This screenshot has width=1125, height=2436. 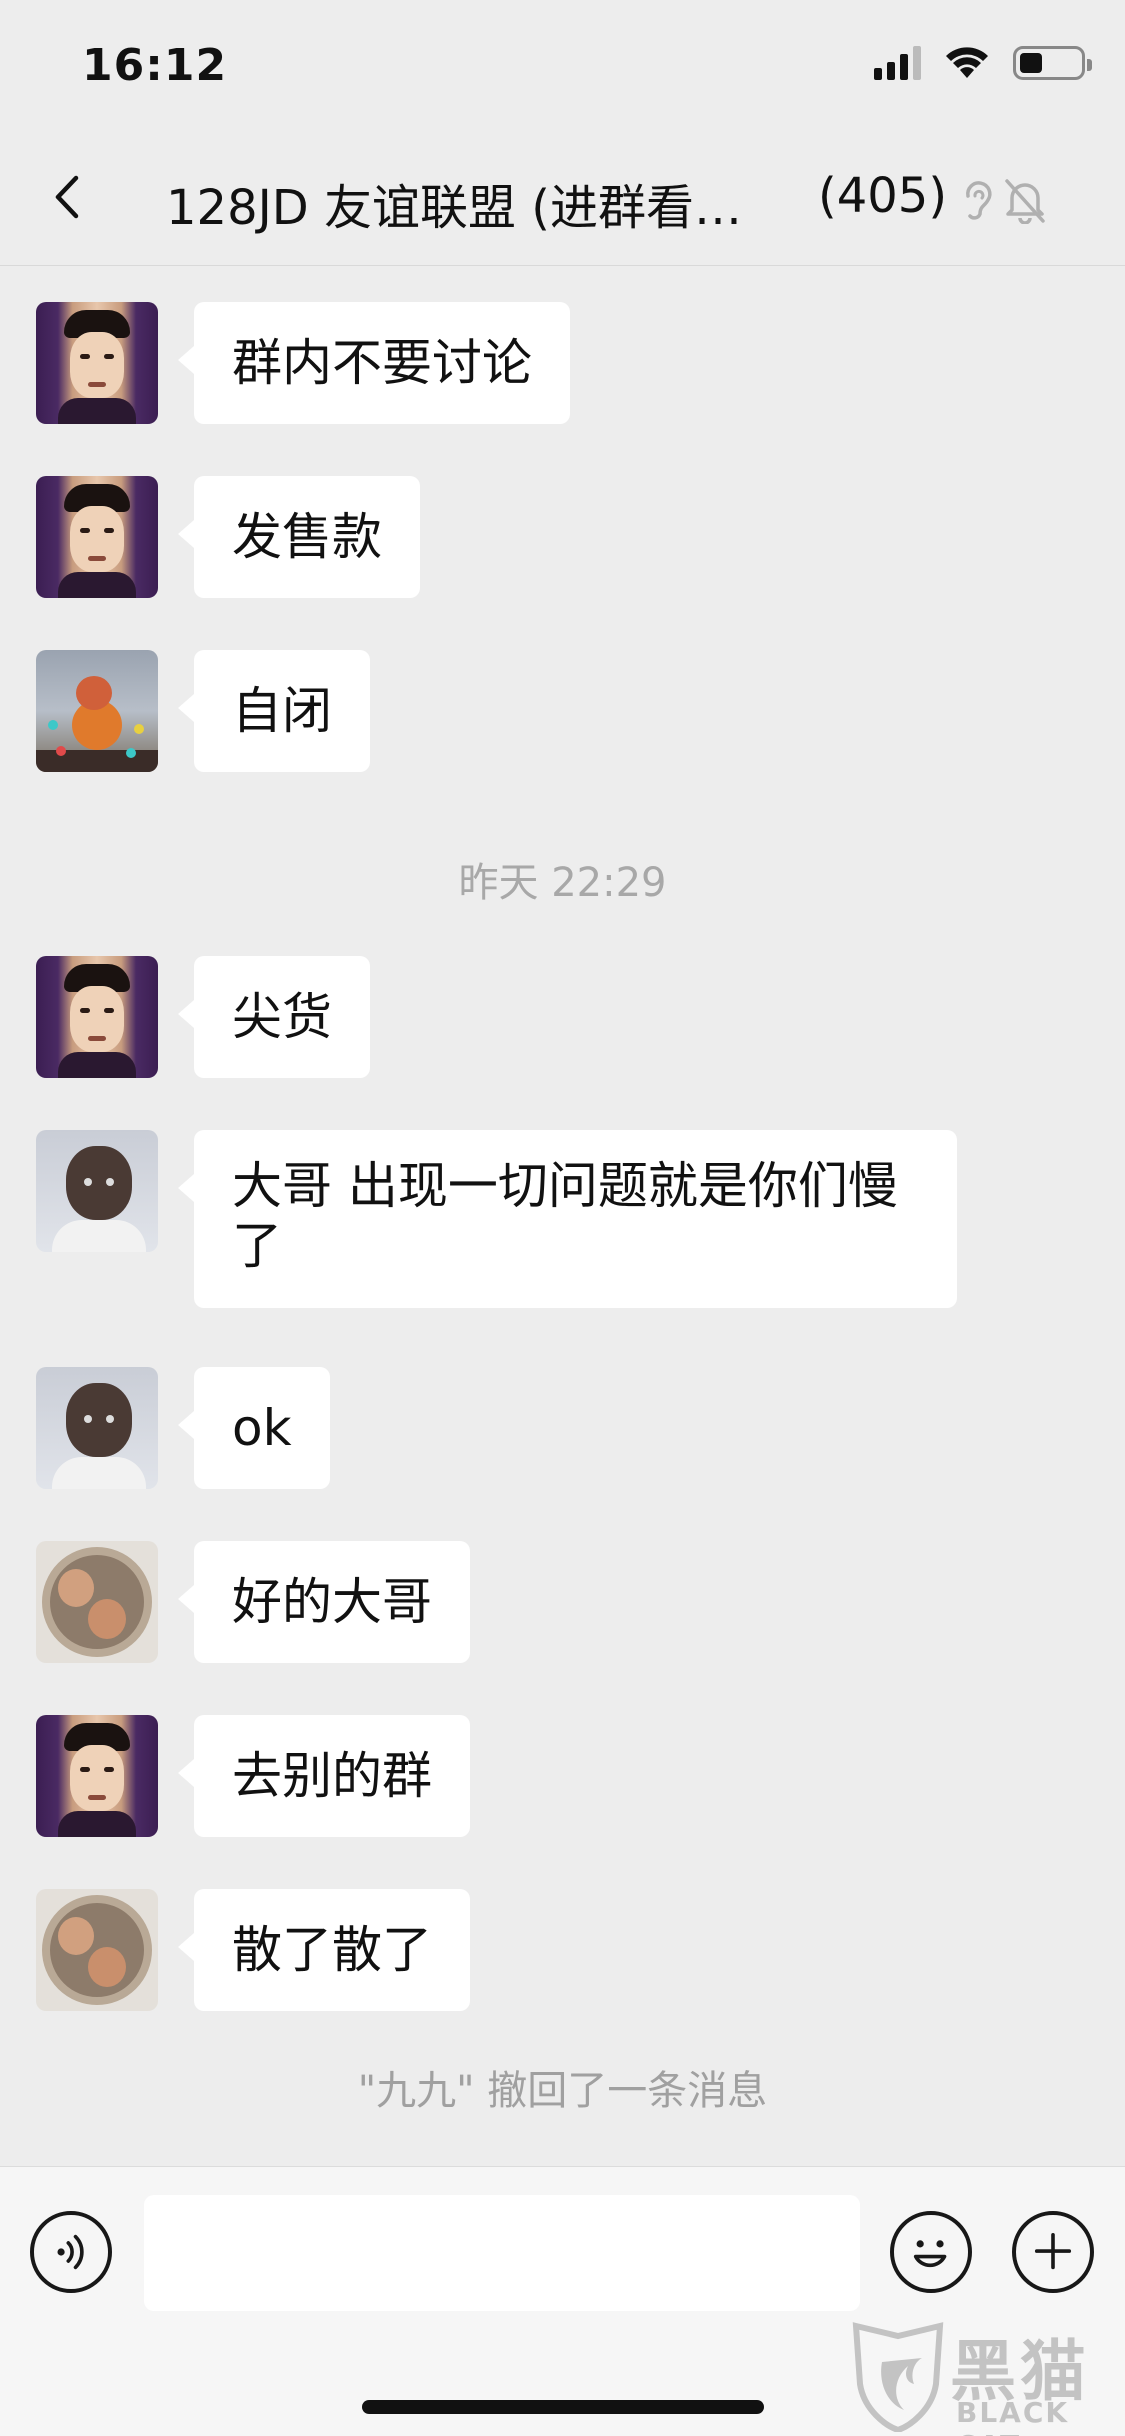 I want to click on home-indicator, so click(x=563, y=2407).